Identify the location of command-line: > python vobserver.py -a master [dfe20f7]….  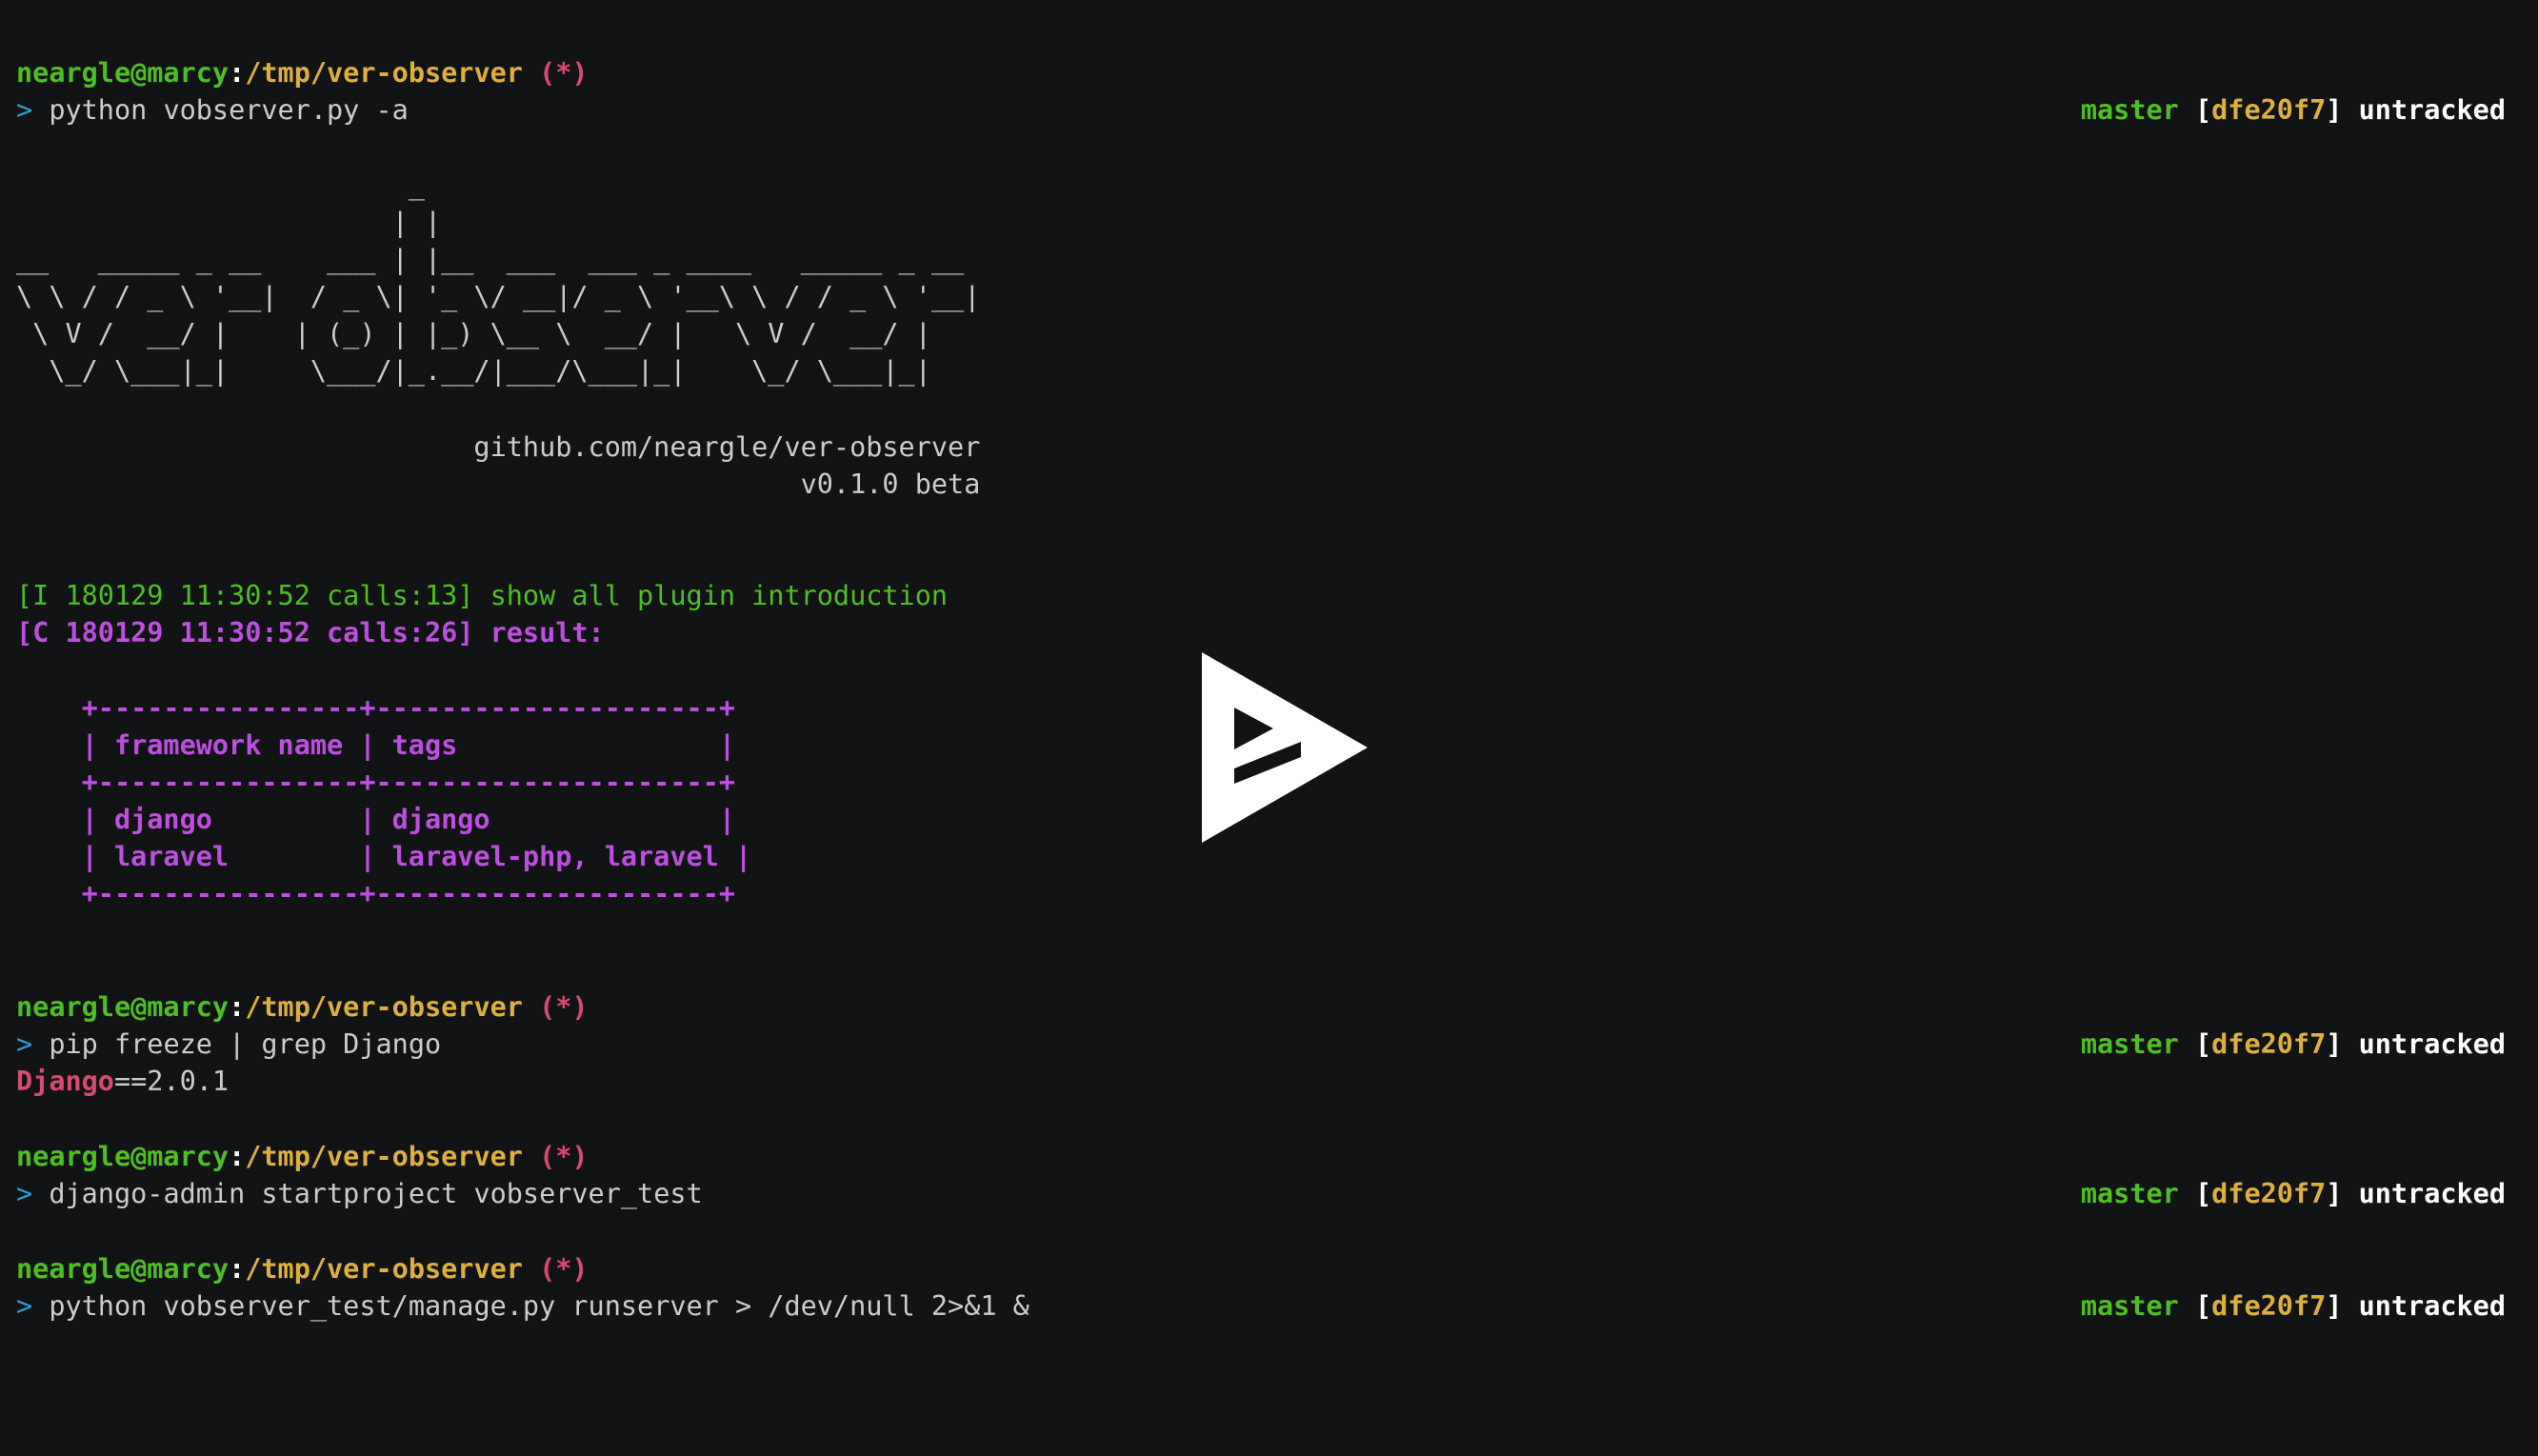
(1261, 110).